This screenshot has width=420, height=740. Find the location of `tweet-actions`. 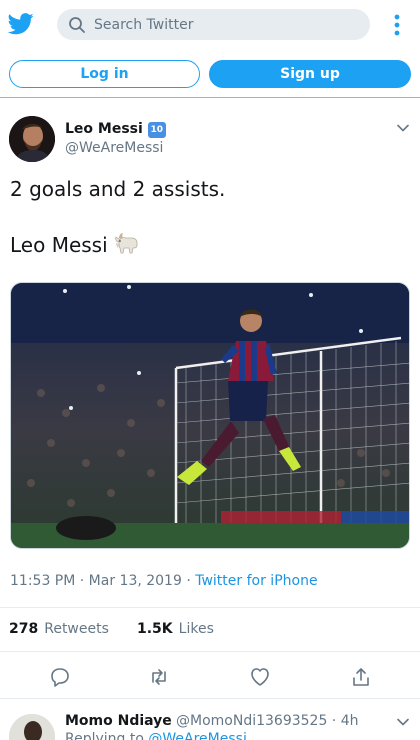

tweet-actions is located at coordinates (210, 677).